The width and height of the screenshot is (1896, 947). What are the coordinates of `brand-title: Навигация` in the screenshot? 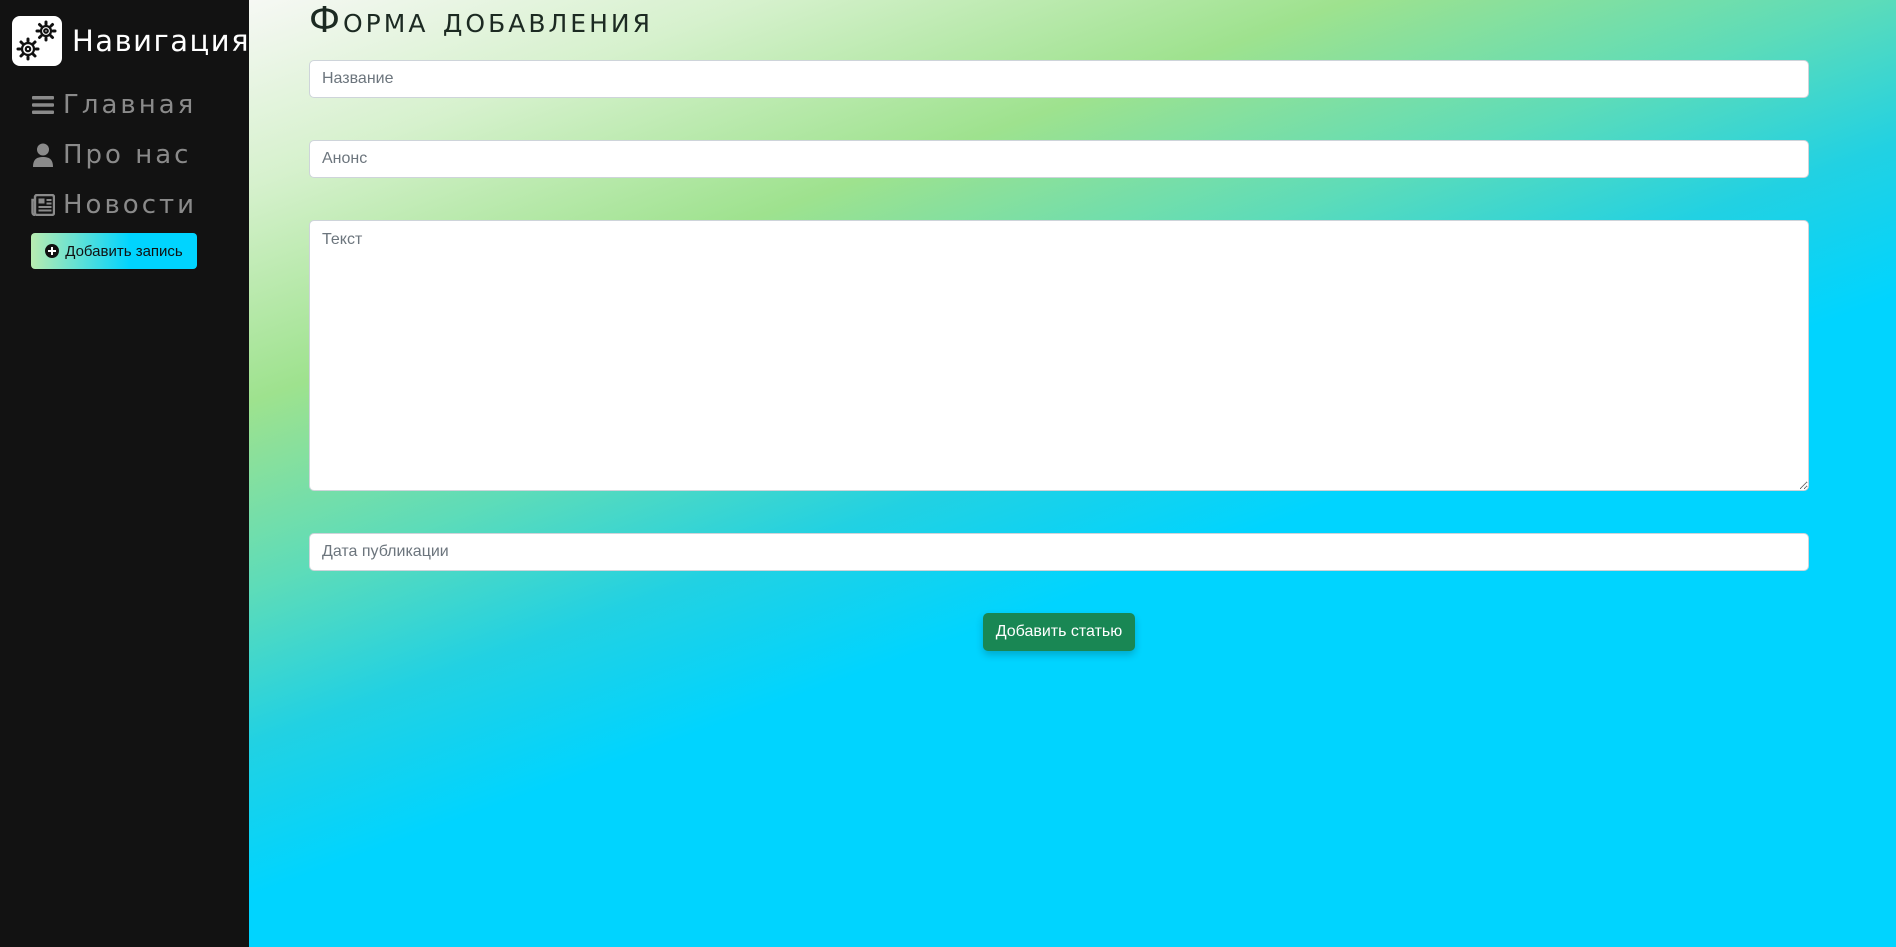 It's located at (161, 41).